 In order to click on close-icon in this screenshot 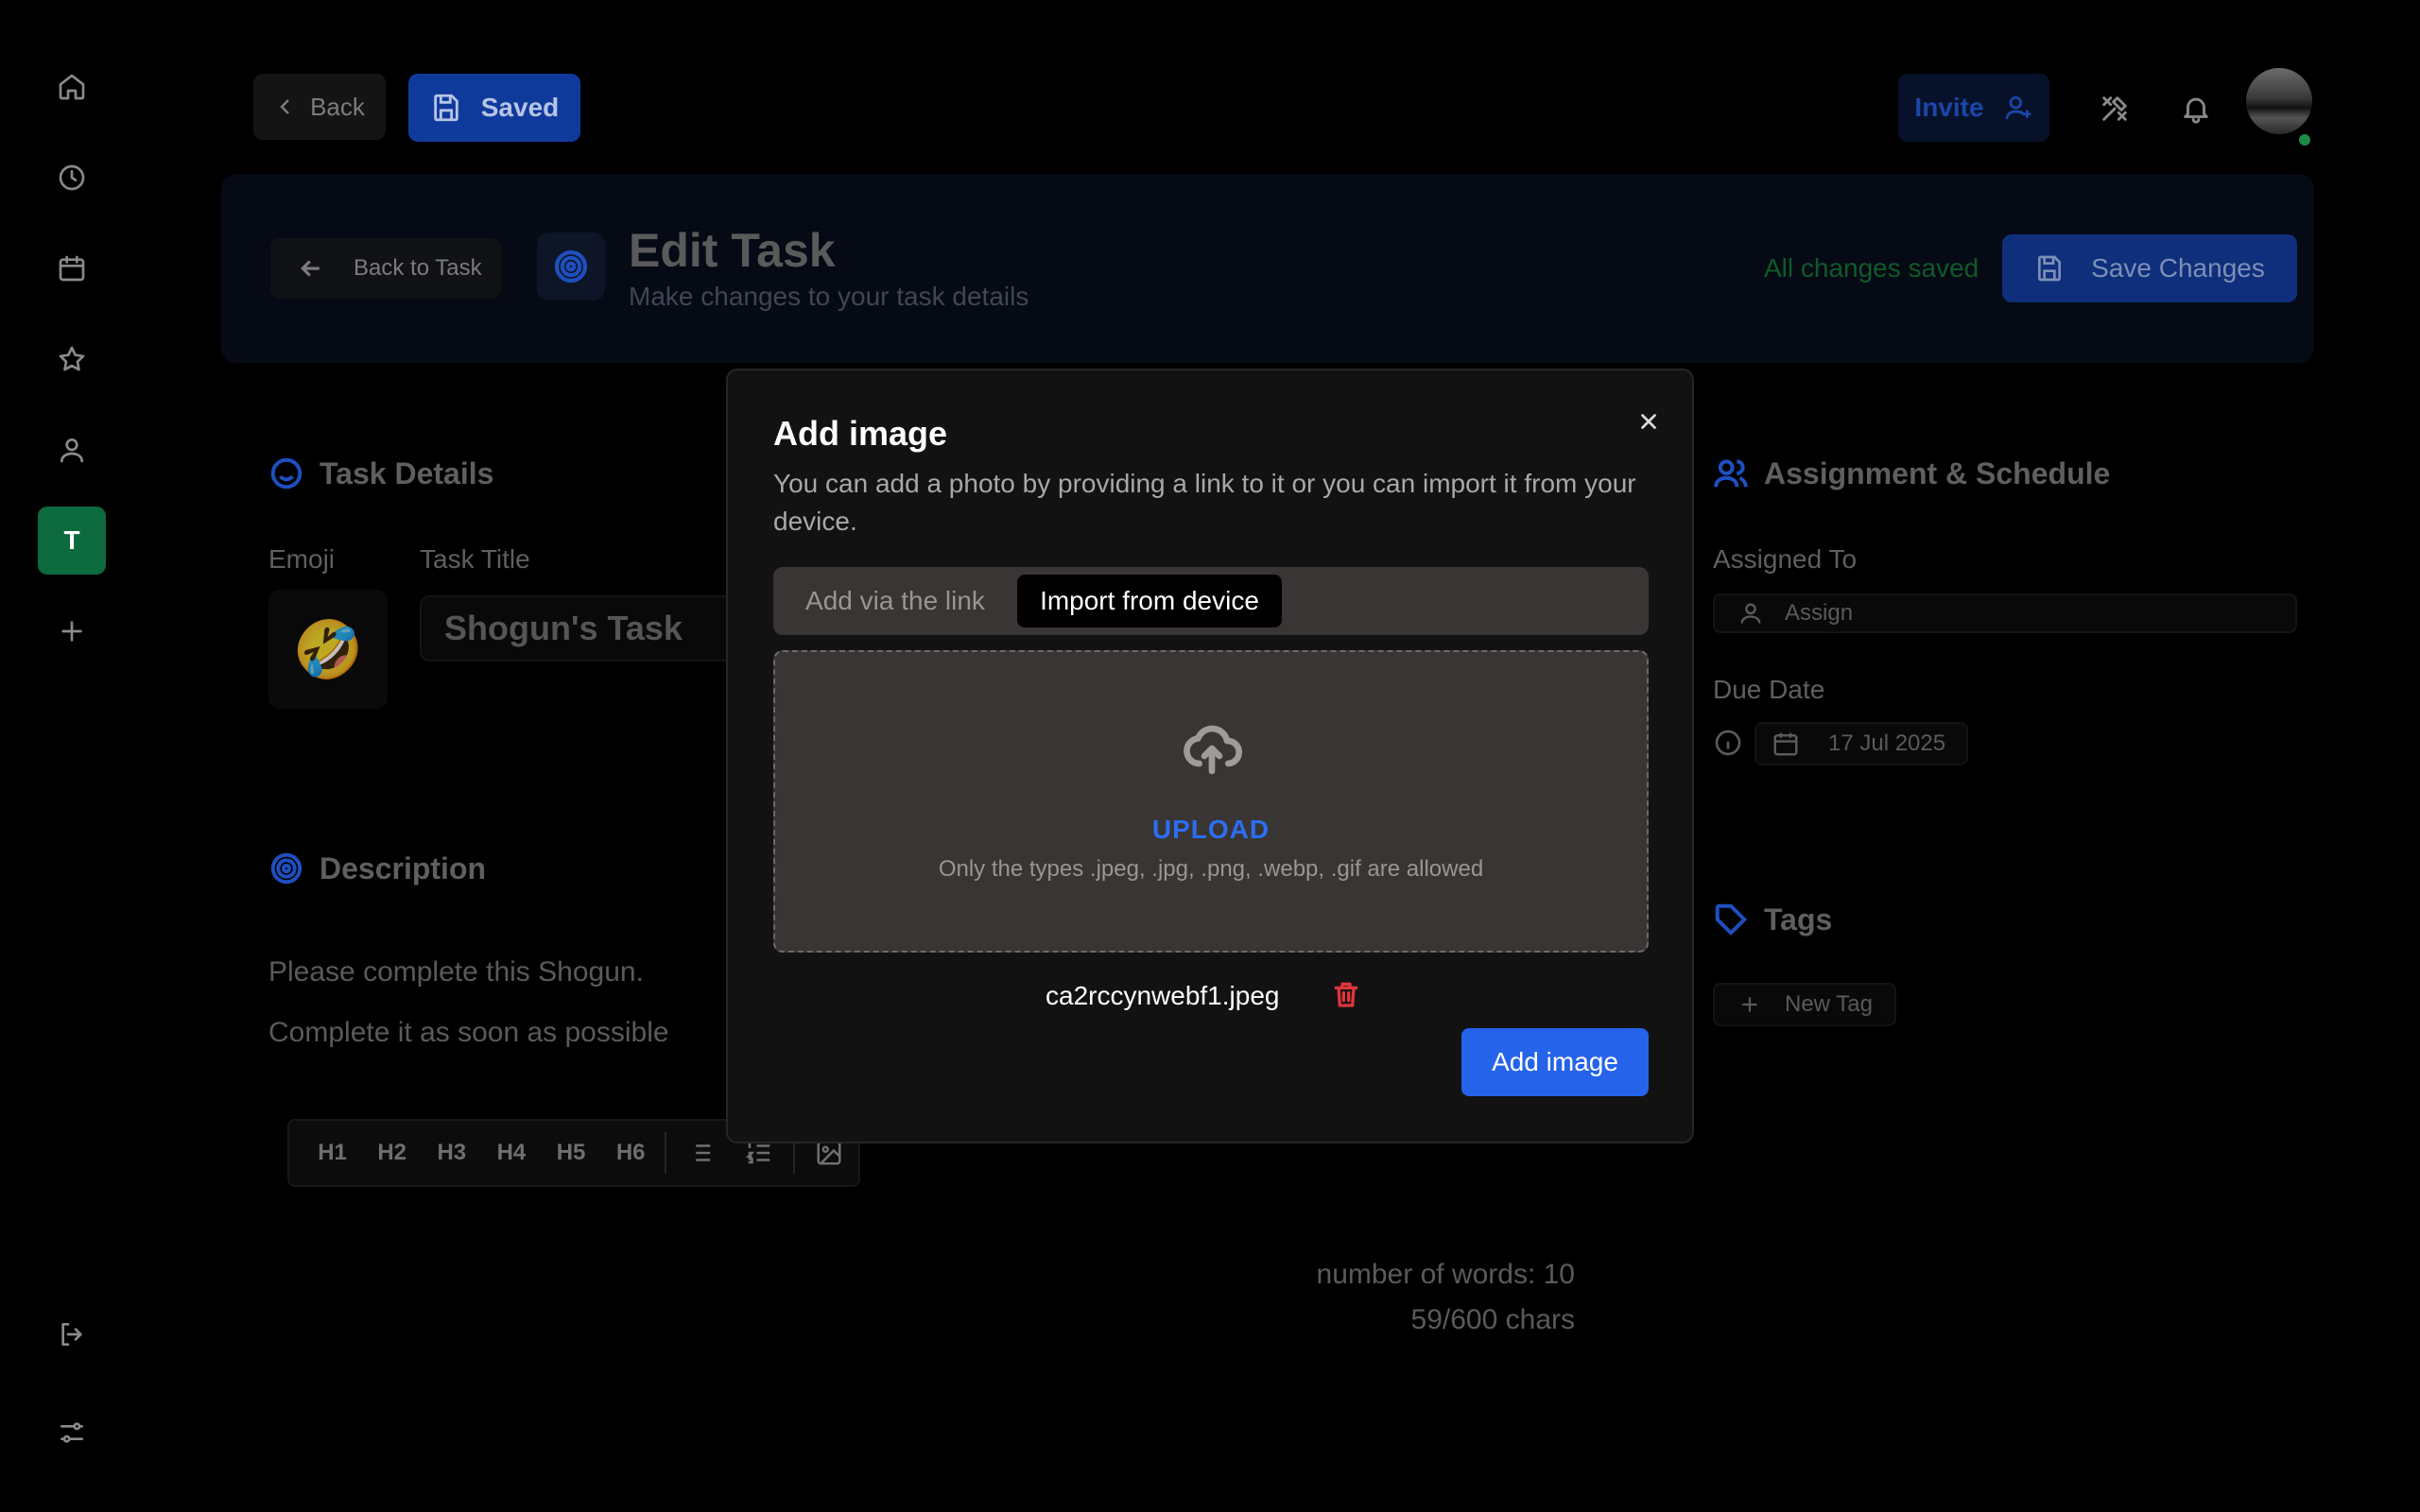, I will do `click(1648, 421)`.